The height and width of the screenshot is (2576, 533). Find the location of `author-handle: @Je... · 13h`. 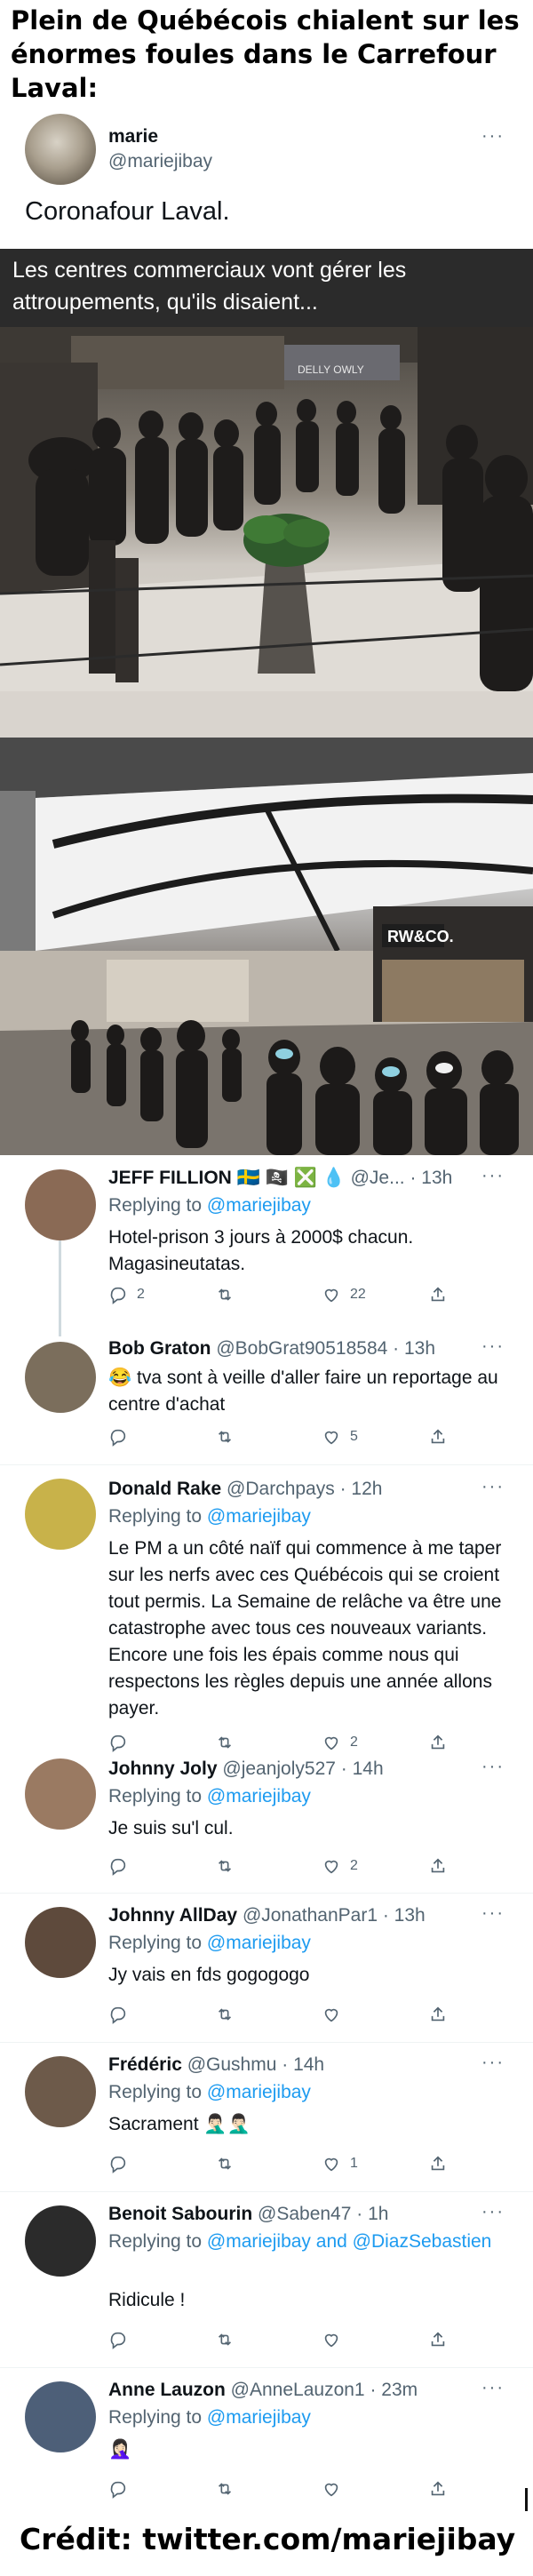

author-handle: @Je... · 13h is located at coordinates (402, 1178).